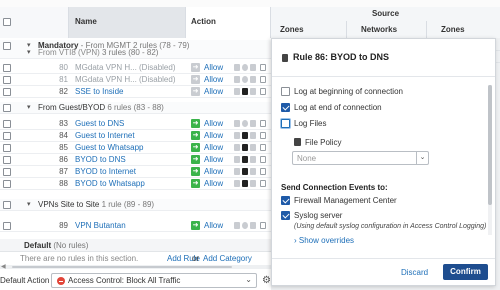 The image size is (500, 290). What do you see at coordinates (310, 123) in the screenshot?
I see `log-files-label: Log Files` at bounding box center [310, 123].